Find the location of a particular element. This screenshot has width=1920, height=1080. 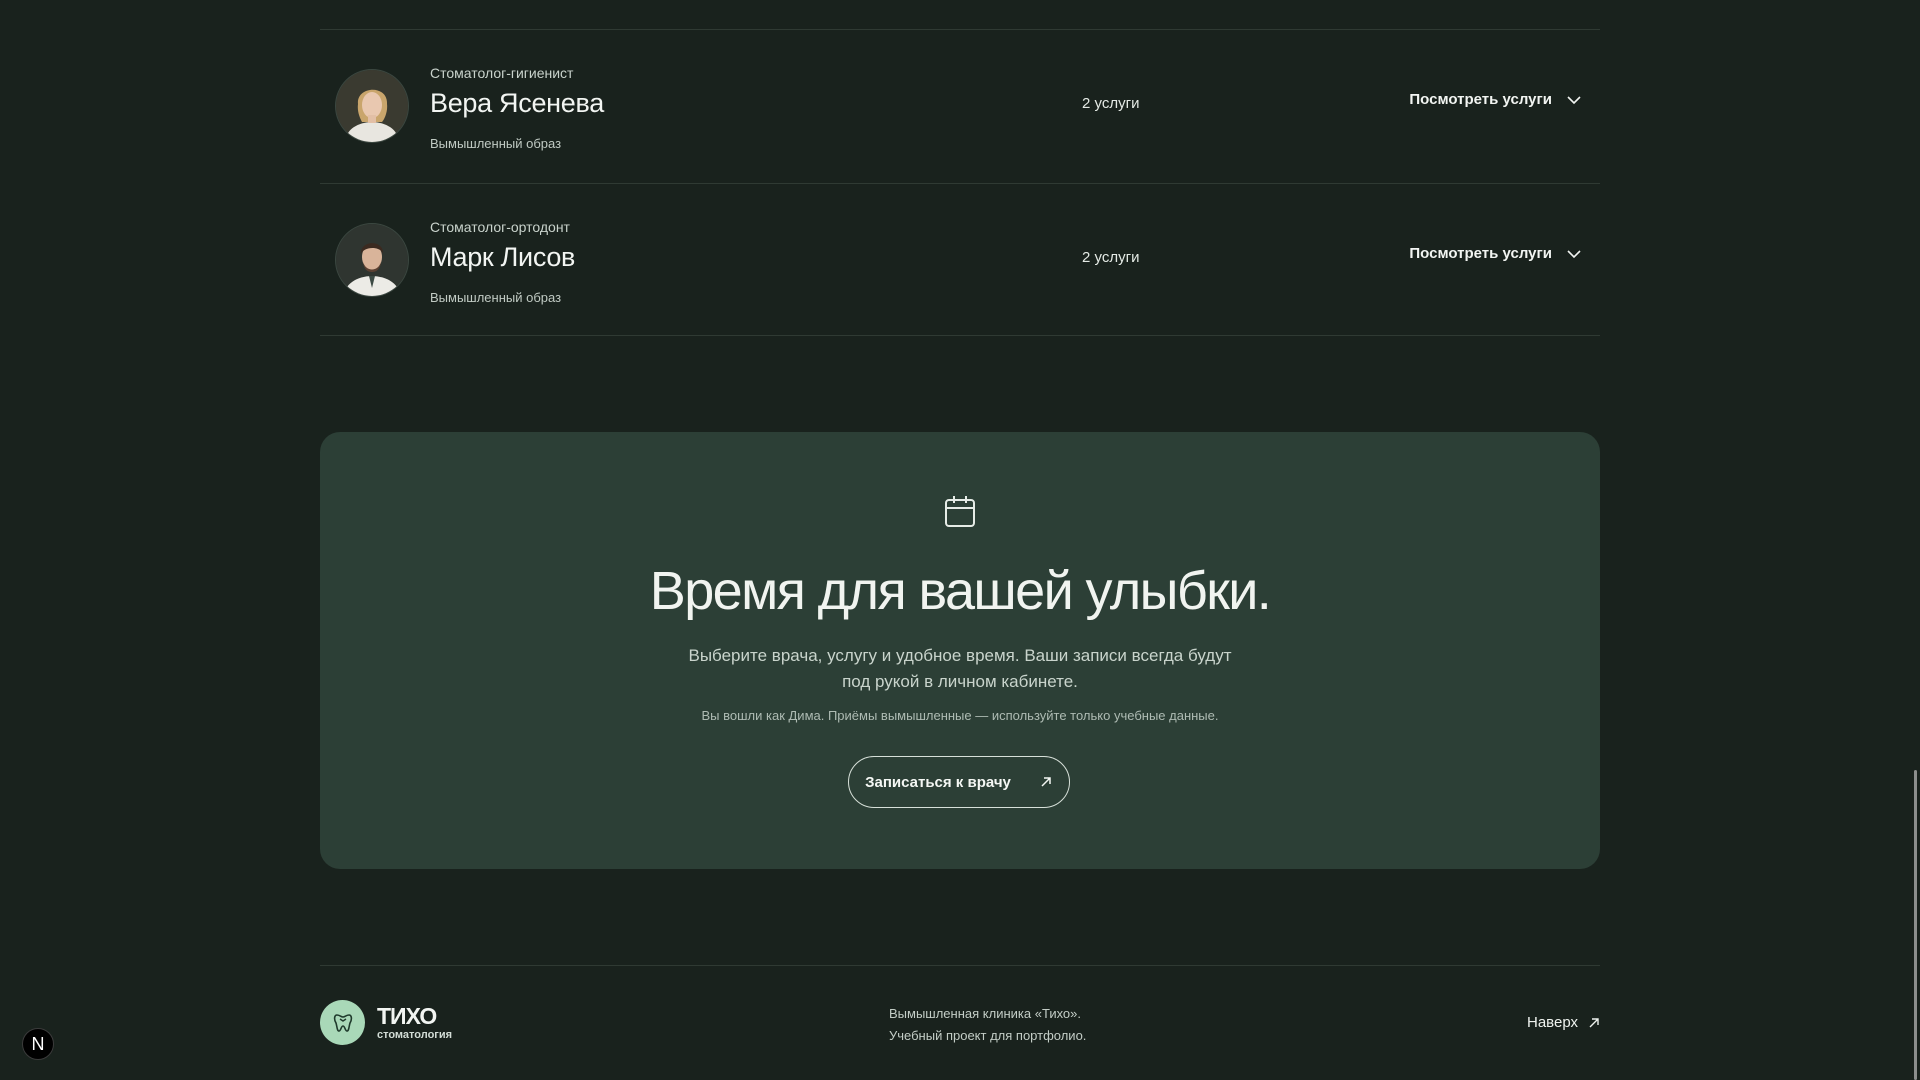

brand-subtitle: стоматология is located at coordinates (415, 1034).